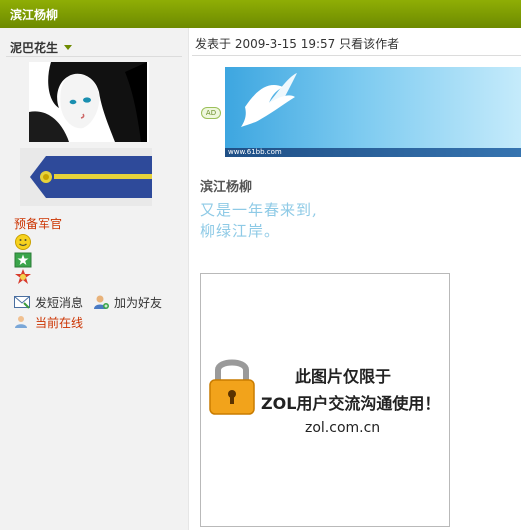 The height and width of the screenshot is (530, 521). I want to click on column-divider, so click(188, 279).